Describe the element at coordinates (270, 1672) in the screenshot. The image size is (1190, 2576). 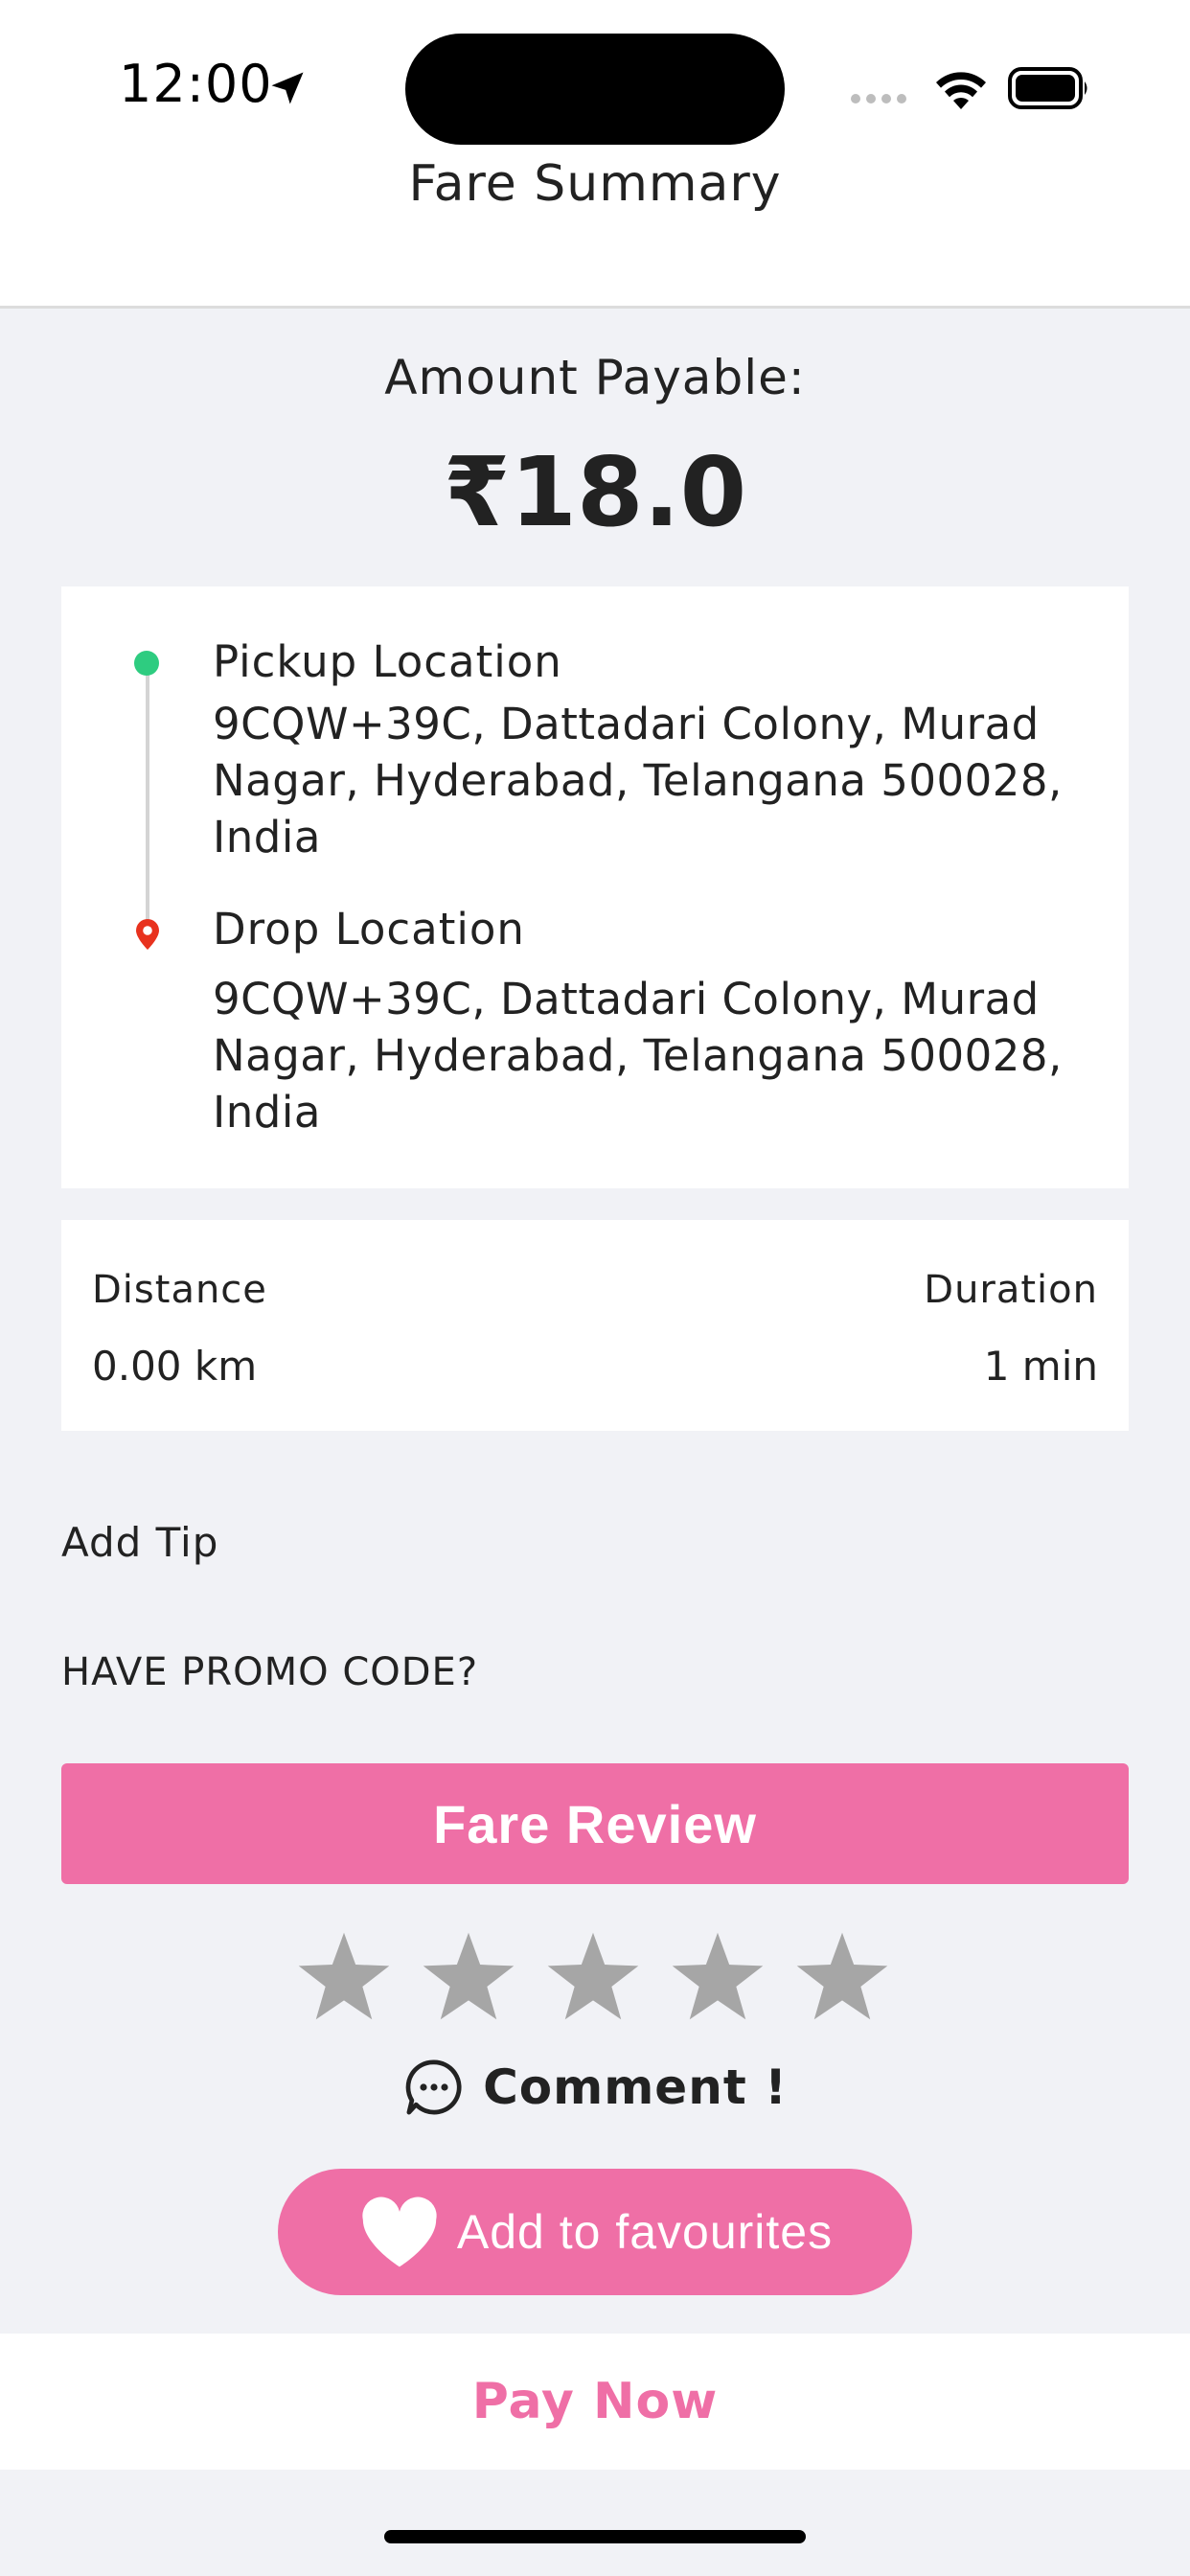
I see `promo-code-link: HAVE PROMO CODE?` at that location.